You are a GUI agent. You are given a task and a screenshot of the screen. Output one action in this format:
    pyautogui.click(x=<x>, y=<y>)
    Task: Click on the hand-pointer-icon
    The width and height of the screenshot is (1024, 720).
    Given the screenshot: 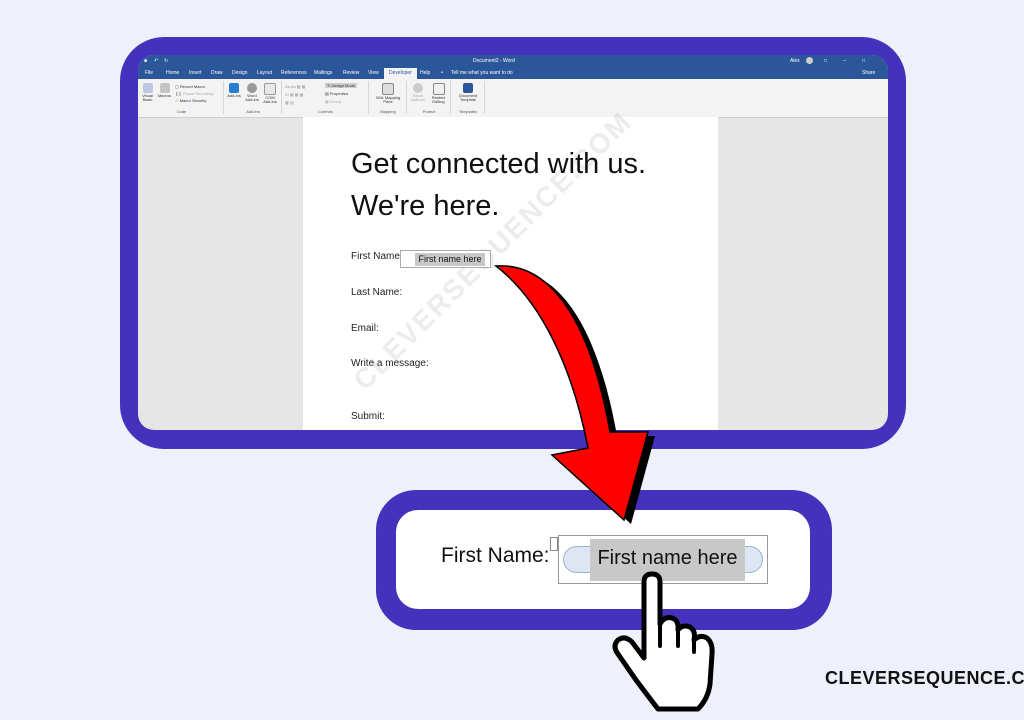 What is the action you would take?
    pyautogui.click(x=663, y=641)
    